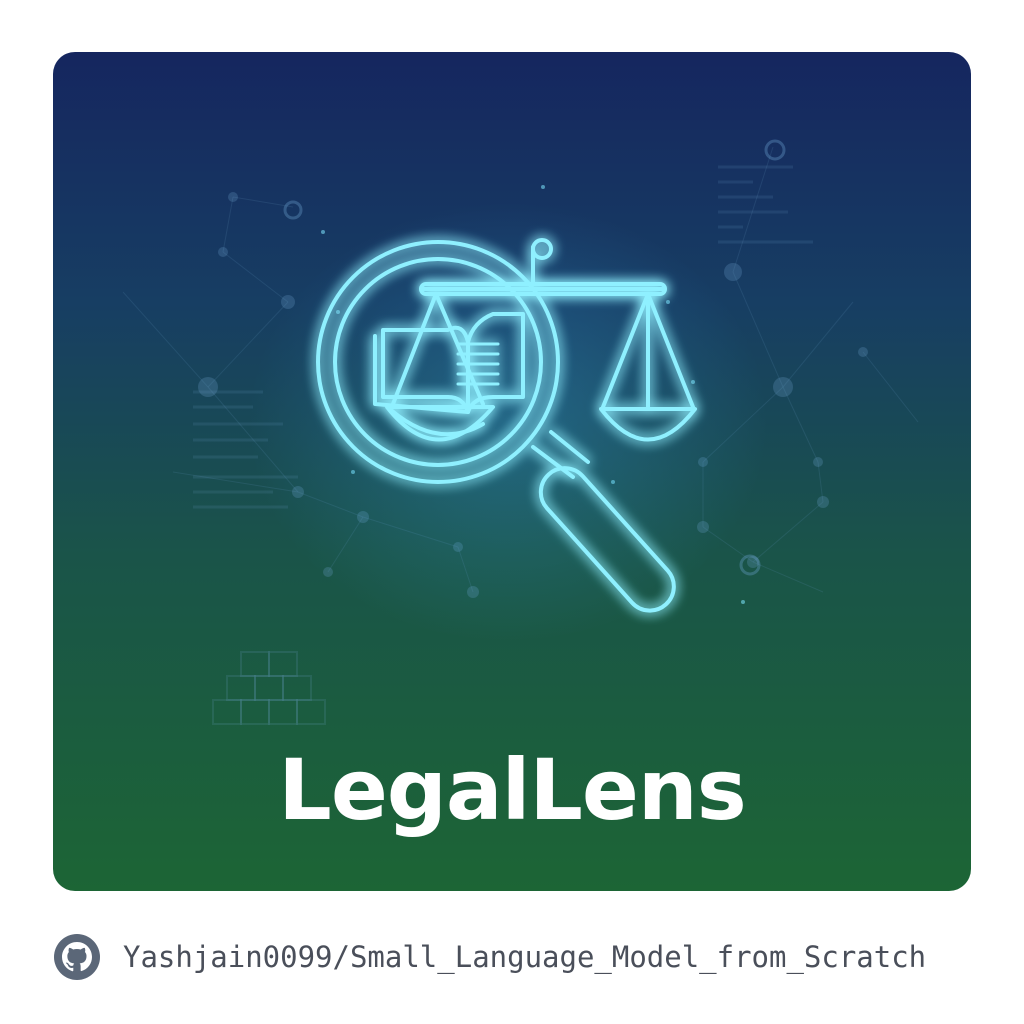  What do you see at coordinates (269, 688) in the screenshot?
I see `brick-pattern` at bounding box center [269, 688].